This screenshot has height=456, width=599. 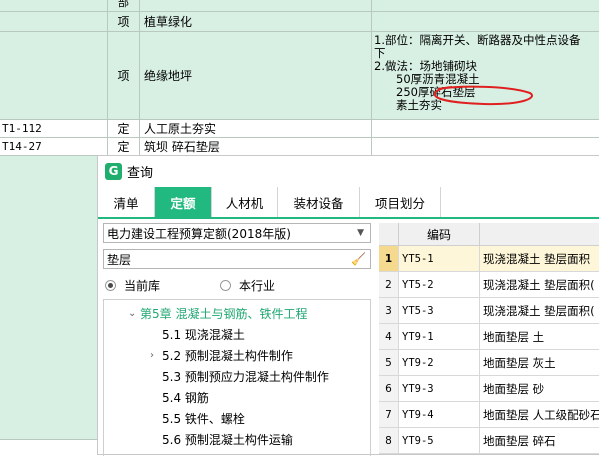 I want to click on tree-item: 5.5 铁件、螺栓, so click(x=197, y=418).